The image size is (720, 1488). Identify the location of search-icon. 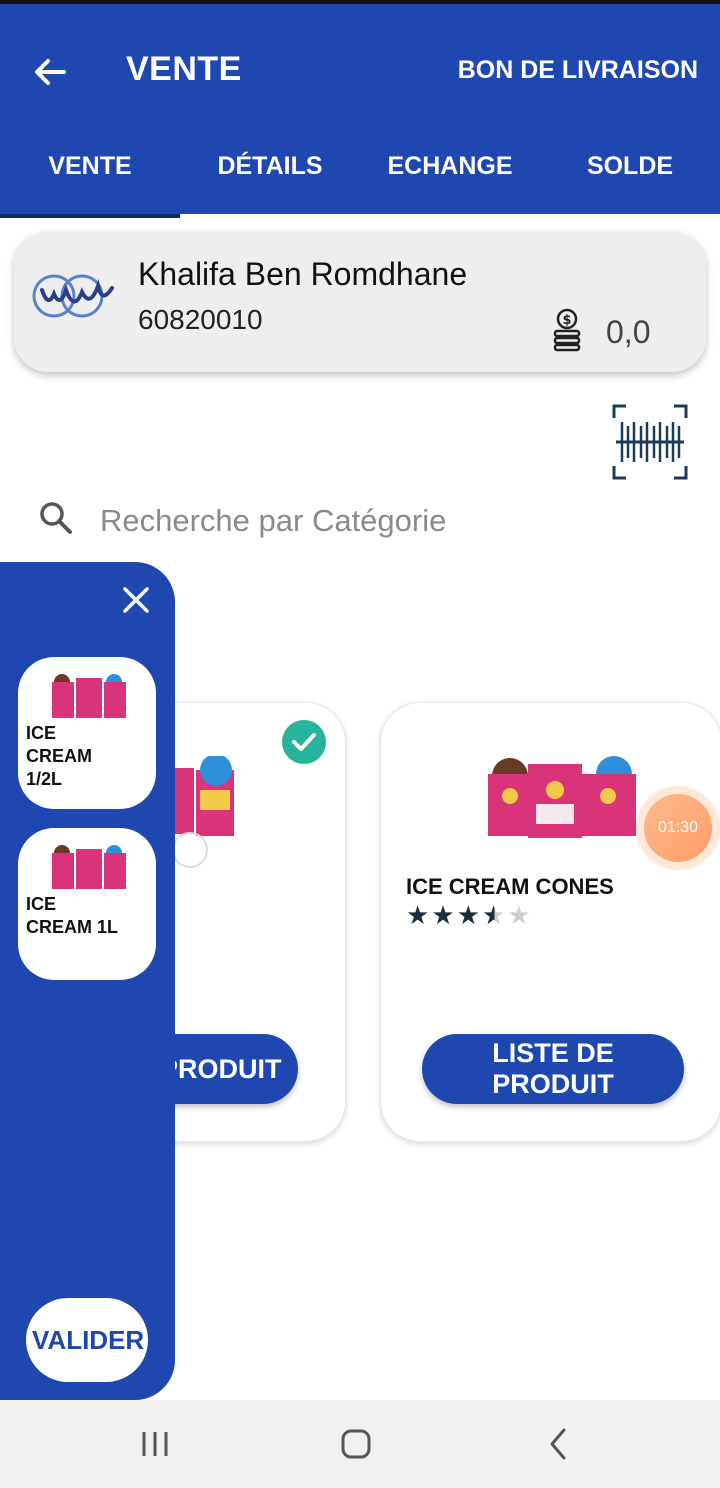
(56, 518).